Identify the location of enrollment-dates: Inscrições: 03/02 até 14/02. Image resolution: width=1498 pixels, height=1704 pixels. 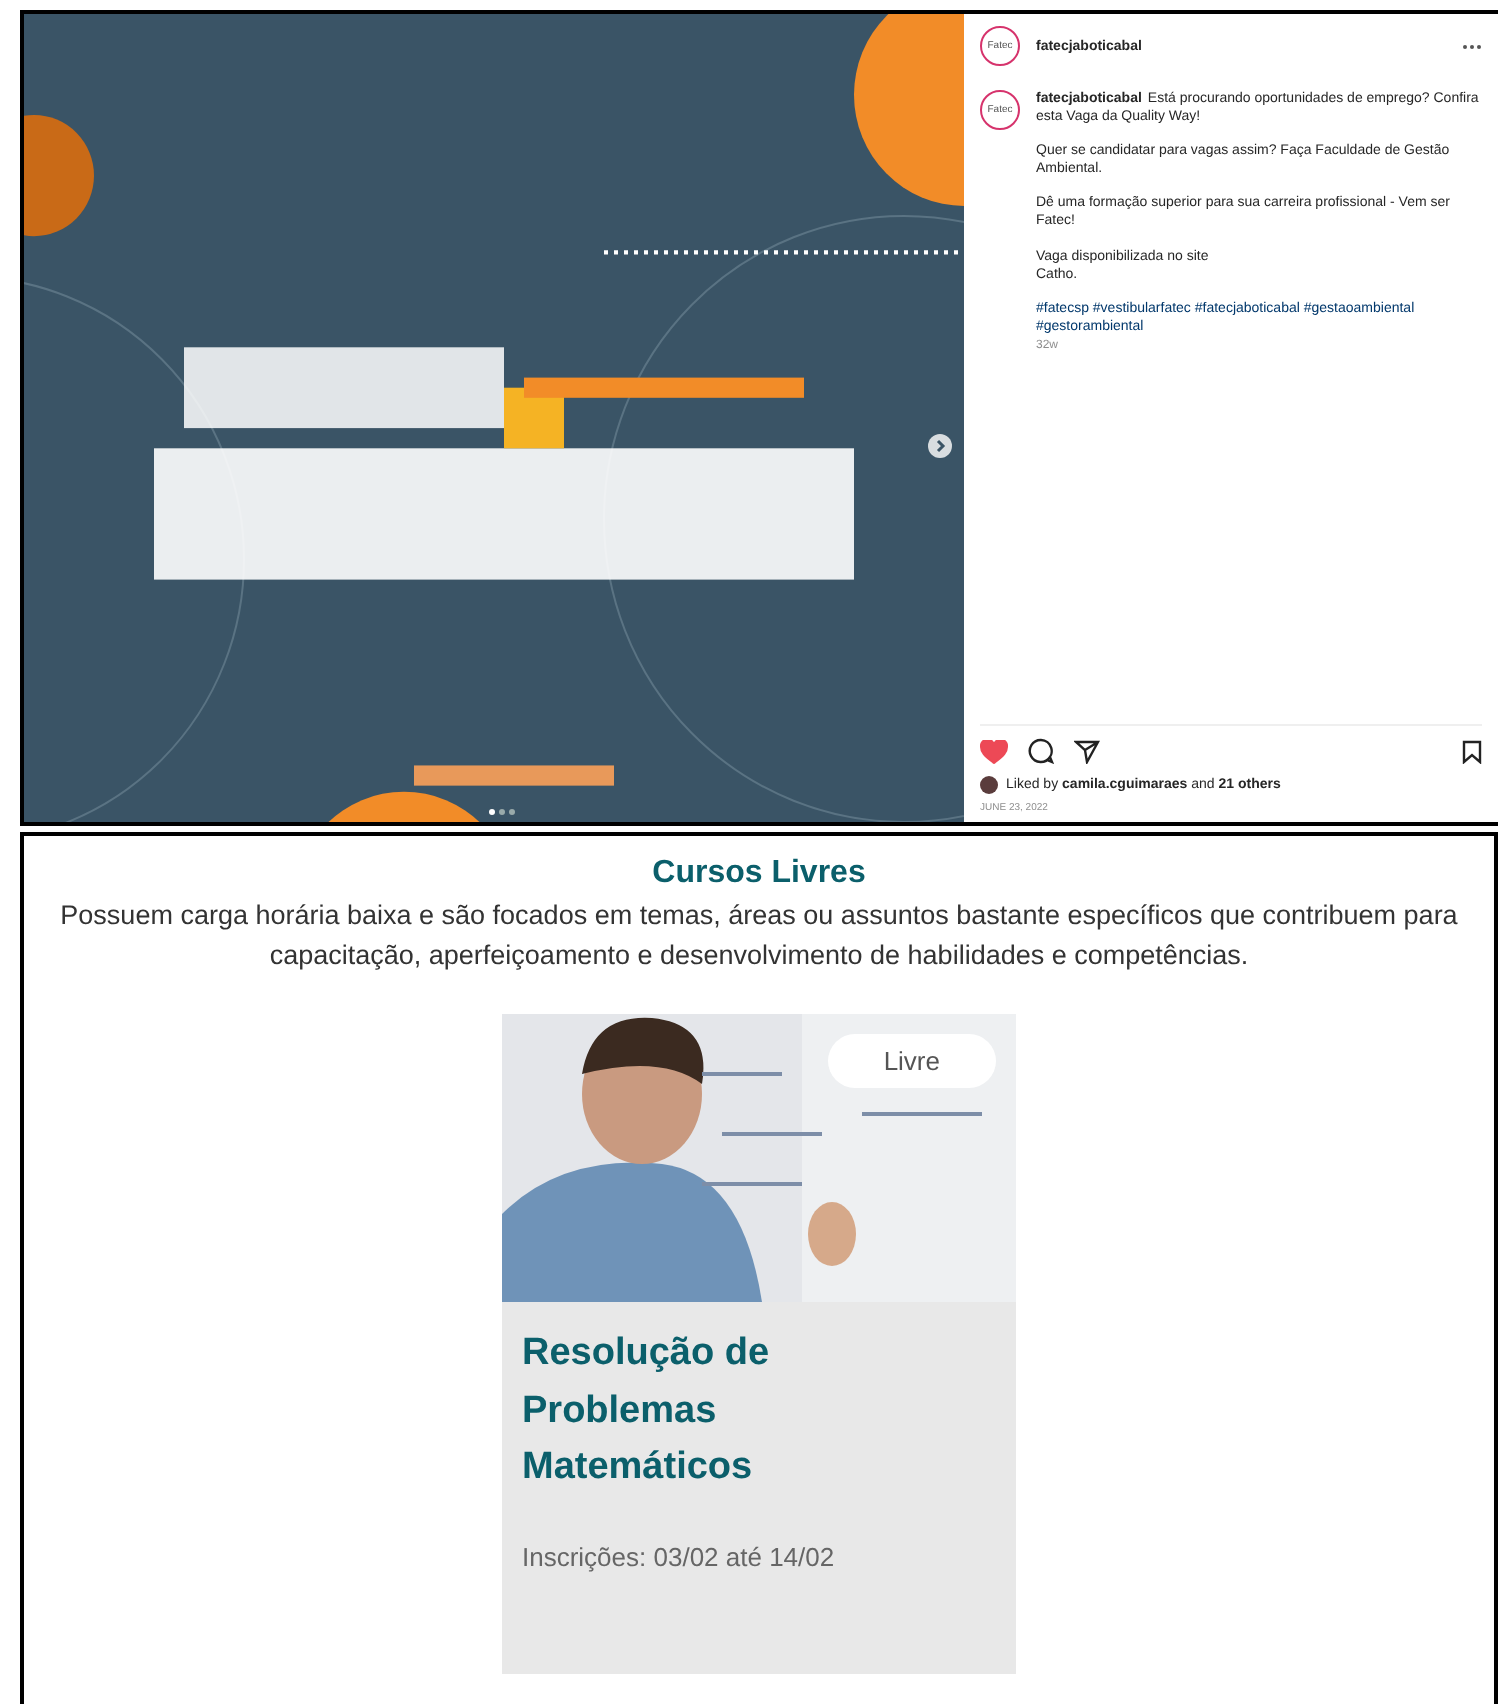
(679, 1556).